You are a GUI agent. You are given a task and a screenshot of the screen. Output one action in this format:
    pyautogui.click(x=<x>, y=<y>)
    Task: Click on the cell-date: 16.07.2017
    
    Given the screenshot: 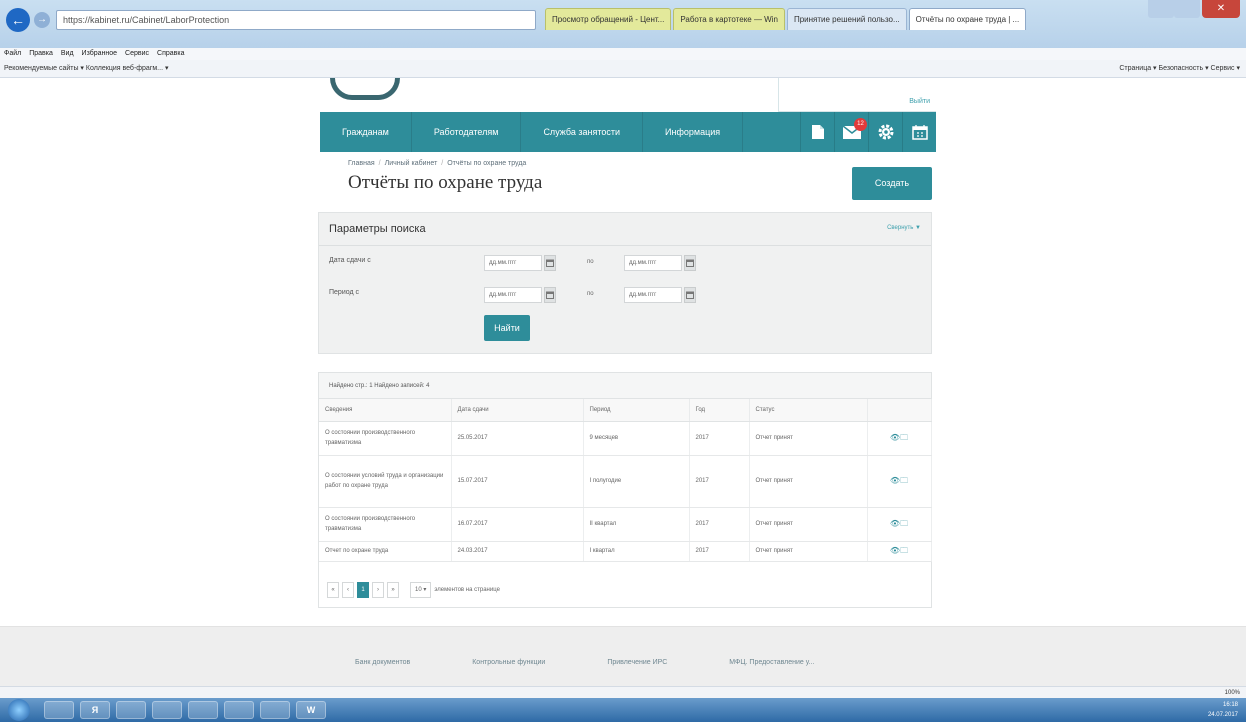 What is the action you would take?
    pyautogui.click(x=517, y=524)
    